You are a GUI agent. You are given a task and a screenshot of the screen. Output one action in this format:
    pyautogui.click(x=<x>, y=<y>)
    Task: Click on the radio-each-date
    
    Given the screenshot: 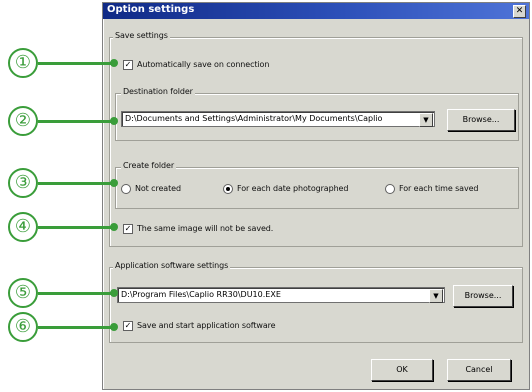 What is the action you would take?
    pyautogui.click(x=228, y=189)
    